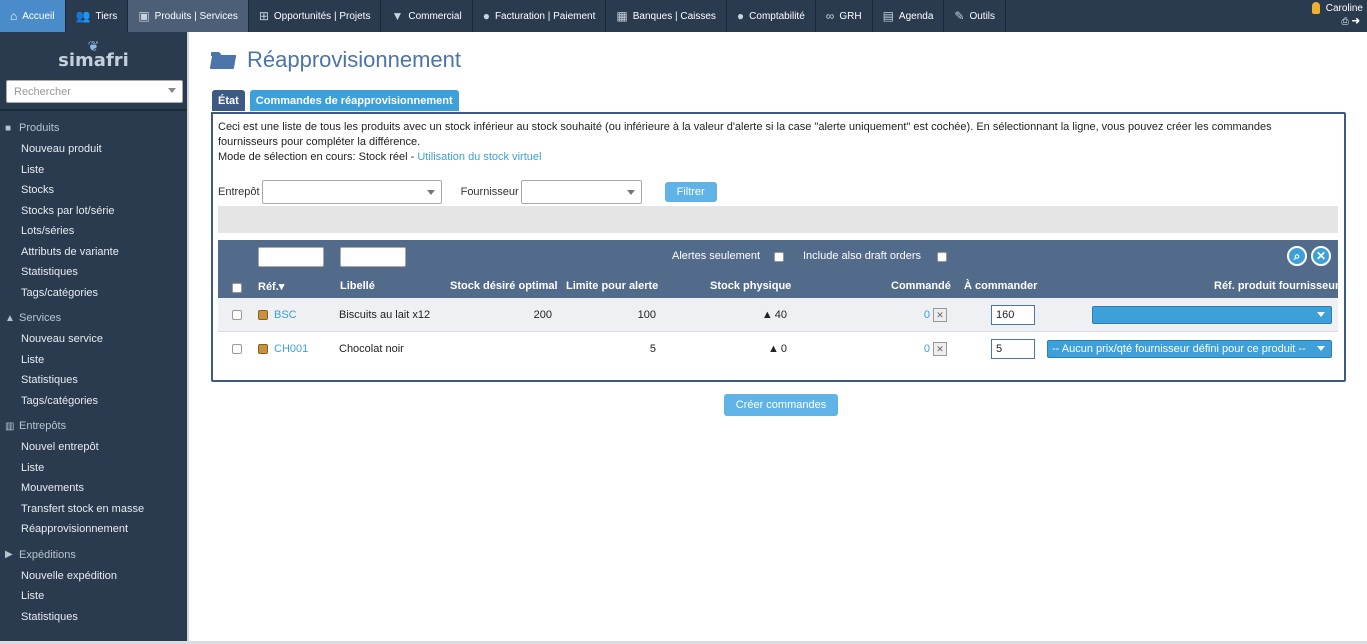 The width and height of the screenshot is (1367, 644). What do you see at coordinates (1357, 21) in the screenshot?
I see `logout-icon: ➜` at bounding box center [1357, 21].